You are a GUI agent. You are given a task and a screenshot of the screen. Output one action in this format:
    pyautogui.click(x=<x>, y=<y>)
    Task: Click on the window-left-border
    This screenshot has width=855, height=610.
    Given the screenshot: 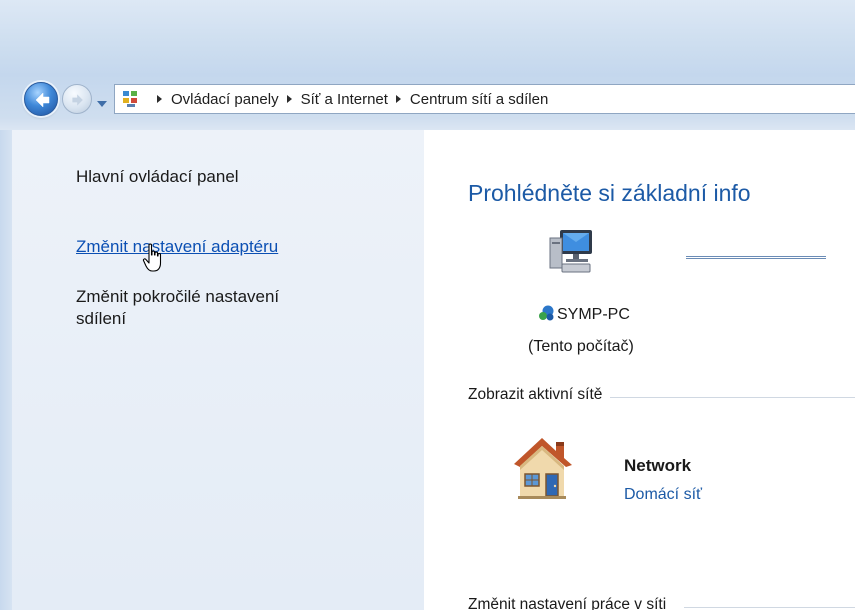 What is the action you would take?
    pyautogui.click(x=6, y=370)
    